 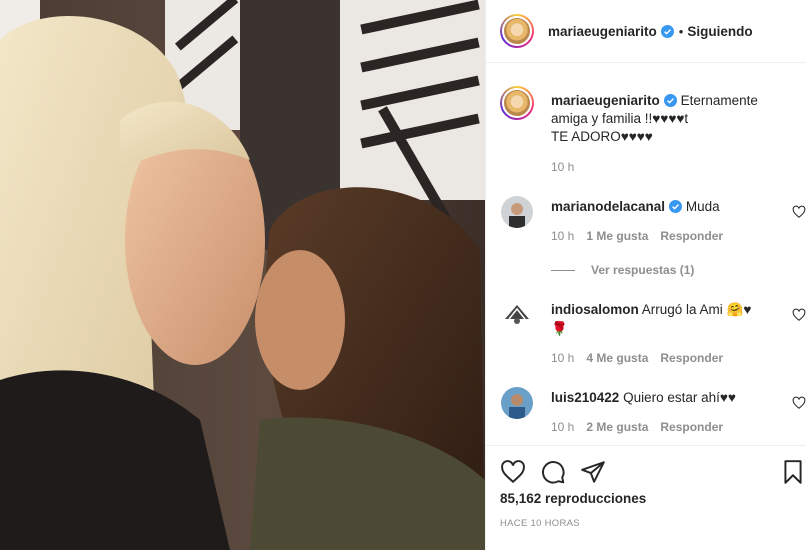 What do you see at coordinates (642, 270) in the screenshot?
I see `view-replies-label: Ver respuestas (1)` at bounding box center [642, 270].